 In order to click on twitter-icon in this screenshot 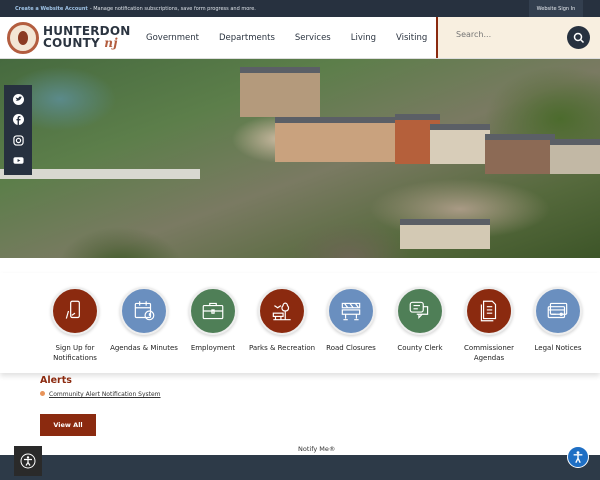, I will do `click(18, 99)`.